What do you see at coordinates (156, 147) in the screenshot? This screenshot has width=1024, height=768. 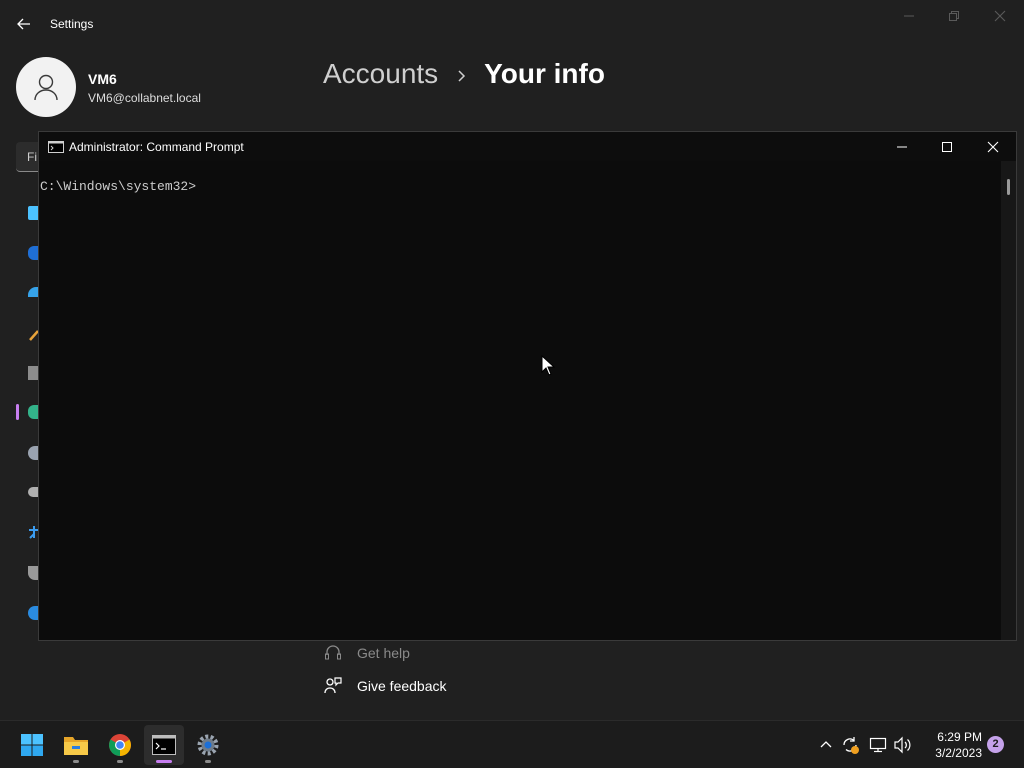 I see `cmd-window-title: Administrator: Command Prompt` at bounding box center [156, 147].